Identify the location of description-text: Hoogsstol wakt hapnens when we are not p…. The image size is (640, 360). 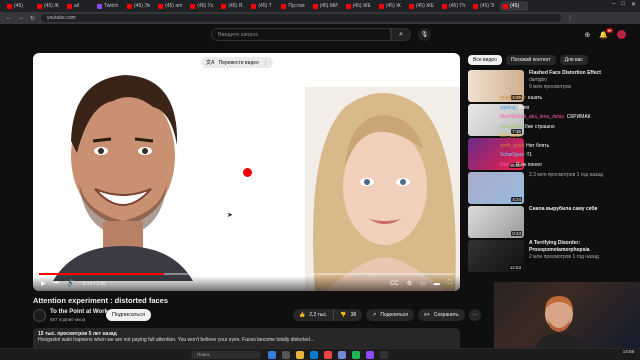
(176, 340).